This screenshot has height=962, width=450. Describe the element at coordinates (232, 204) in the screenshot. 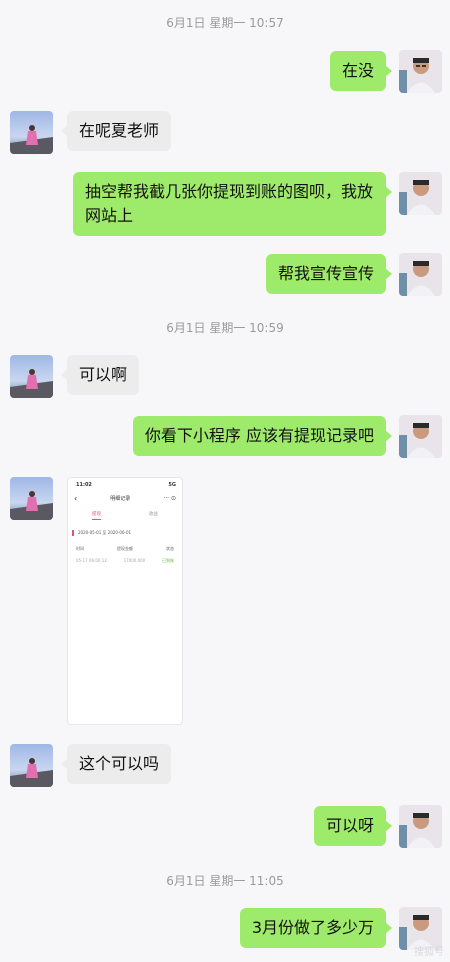

I see `message-bubble-sent: 抽空帮我截几张你提现到账的图呗，我放网站上` at that location.